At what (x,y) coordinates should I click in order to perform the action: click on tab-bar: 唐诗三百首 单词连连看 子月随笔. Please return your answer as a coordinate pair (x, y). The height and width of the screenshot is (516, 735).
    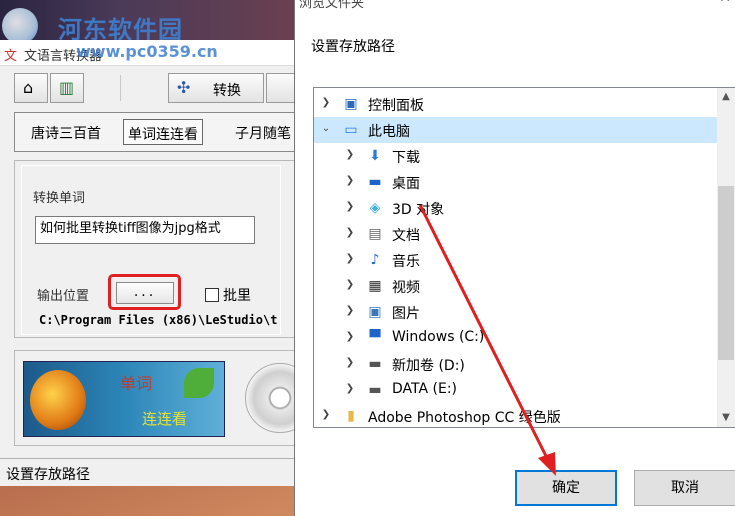
    Looking at the image, I should click on (154, 132).